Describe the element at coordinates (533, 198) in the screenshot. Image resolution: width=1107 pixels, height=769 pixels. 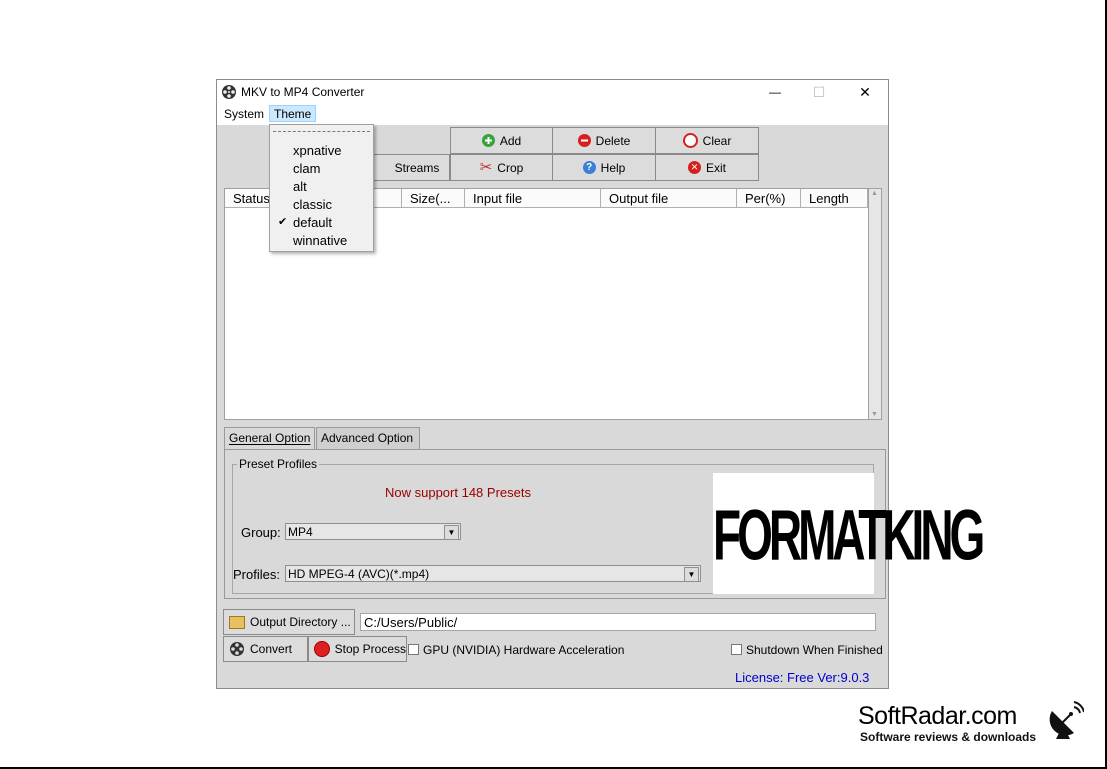
I see `column-header-input-file: Input file` at that location.